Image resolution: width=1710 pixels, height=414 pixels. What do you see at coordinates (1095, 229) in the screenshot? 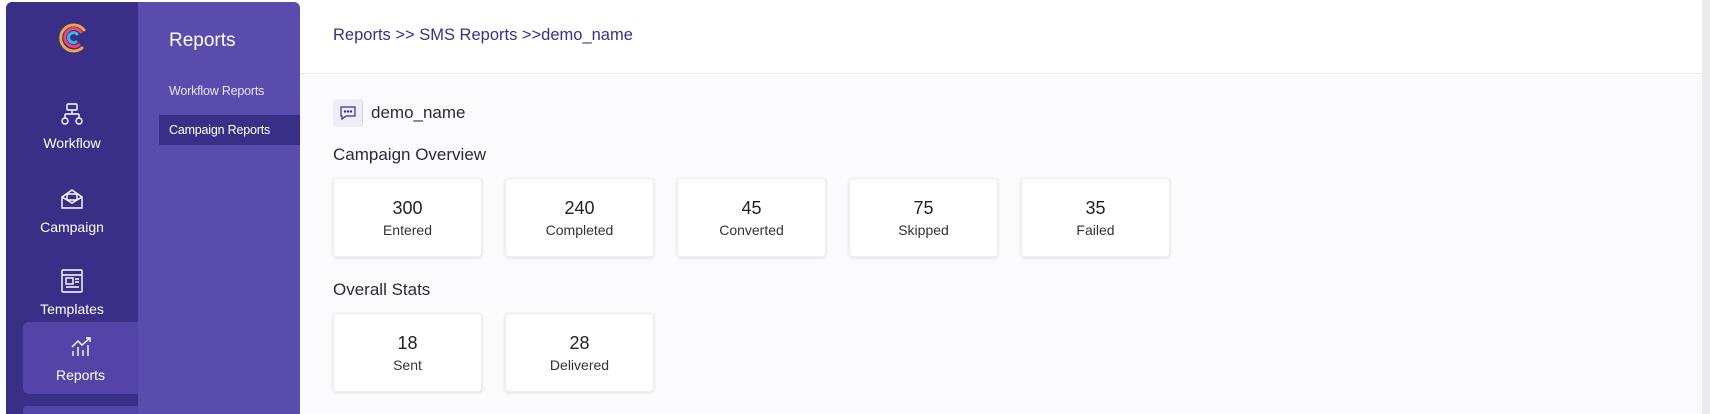
I see `stat-label: Failed` at bounding box center [1095, 229].